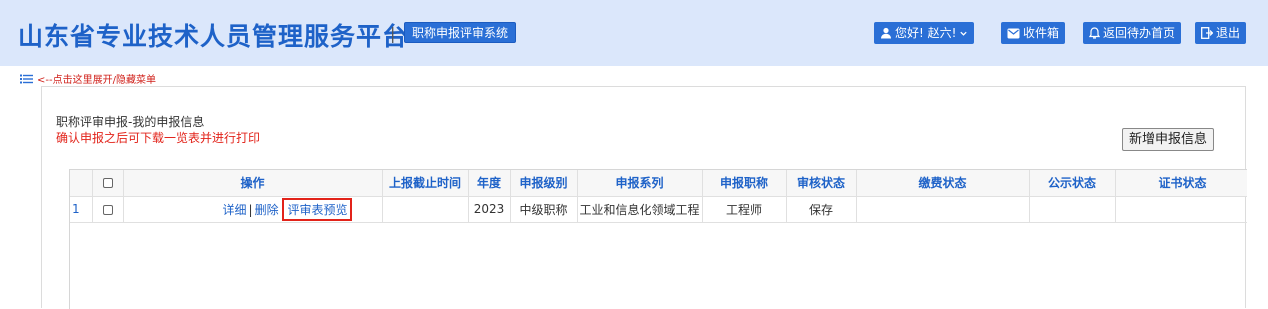 Image resolution: width=1268 pixels, height=309 pixels. I want to click on back-home-button: 返回待办首页, so click(1132, 33).